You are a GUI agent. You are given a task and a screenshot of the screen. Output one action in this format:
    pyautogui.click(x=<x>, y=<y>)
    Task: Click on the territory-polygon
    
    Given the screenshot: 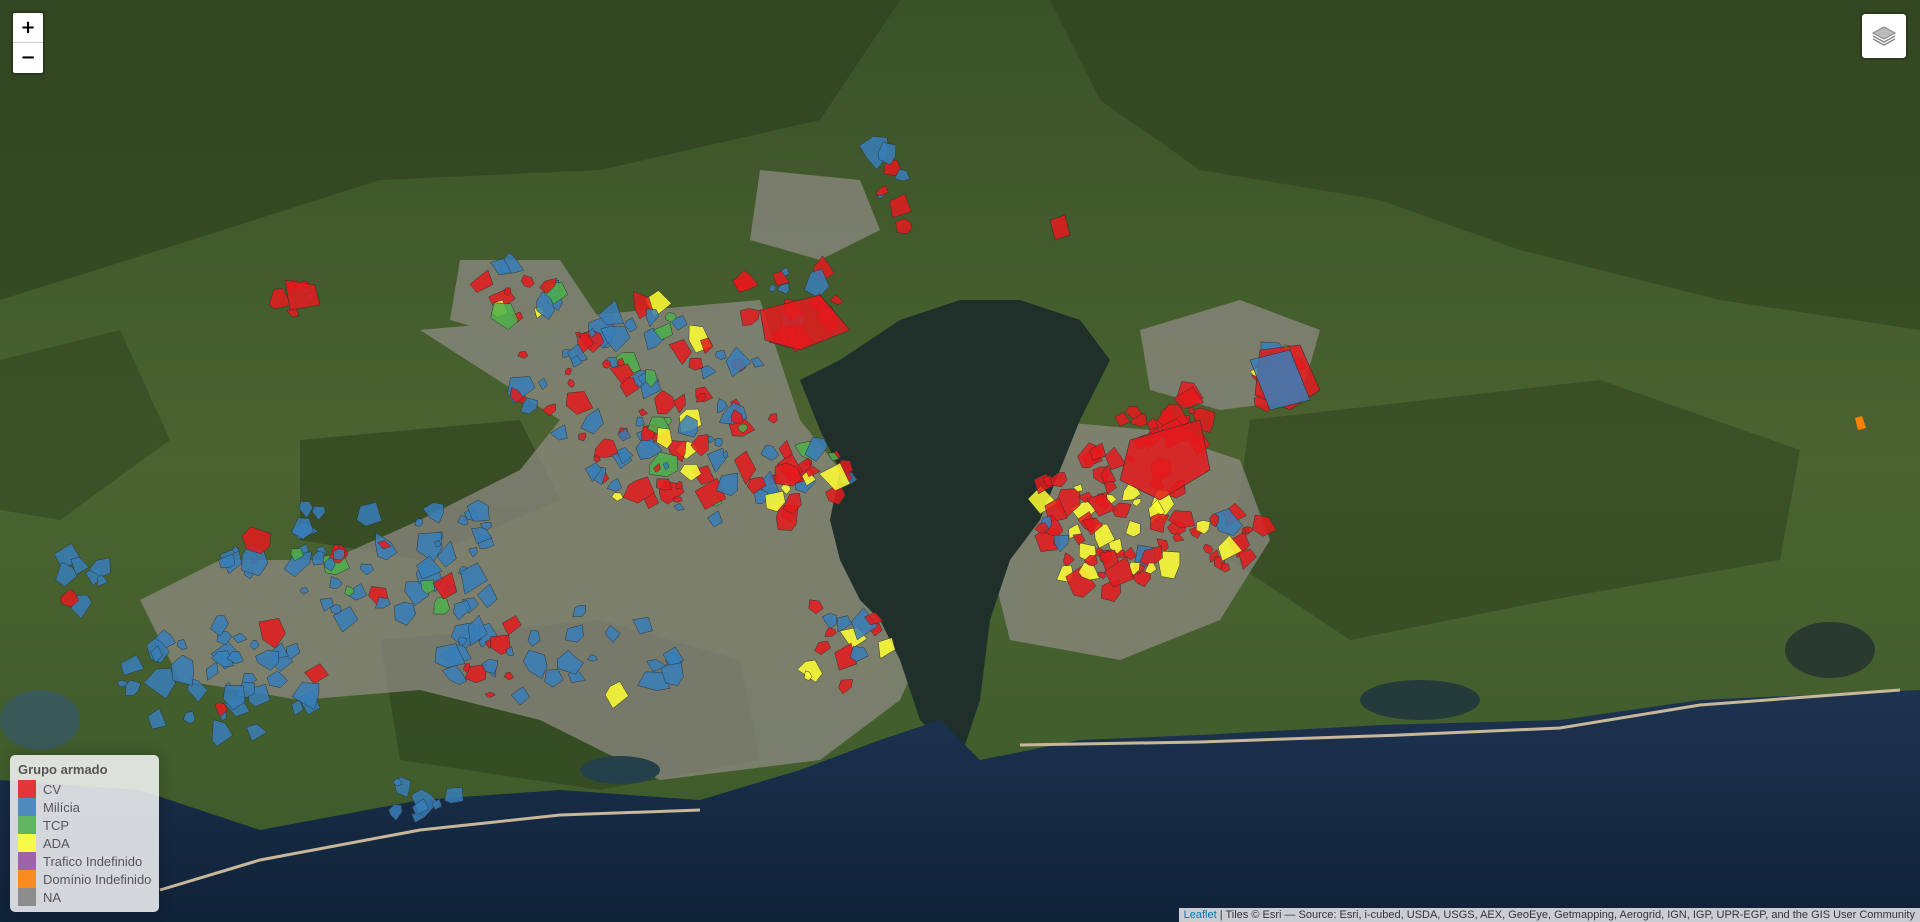 What is the action you would take?
    pyautogui.click(x=454, y=795)
    